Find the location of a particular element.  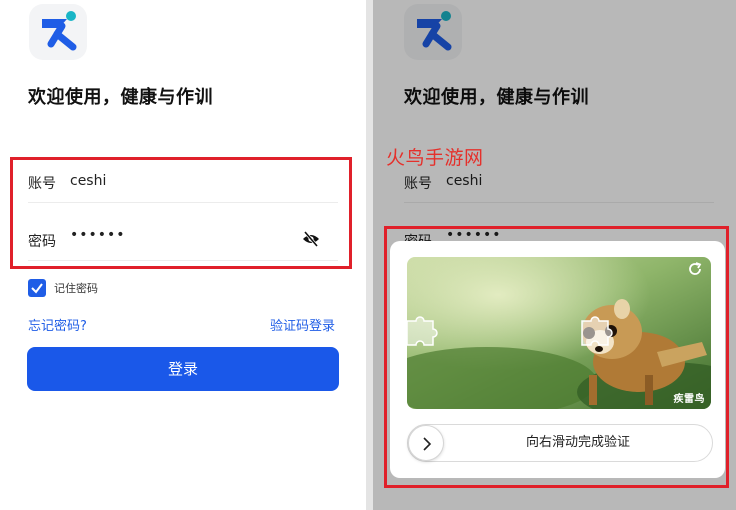

panel-divider is located at coordinates (369, 255).